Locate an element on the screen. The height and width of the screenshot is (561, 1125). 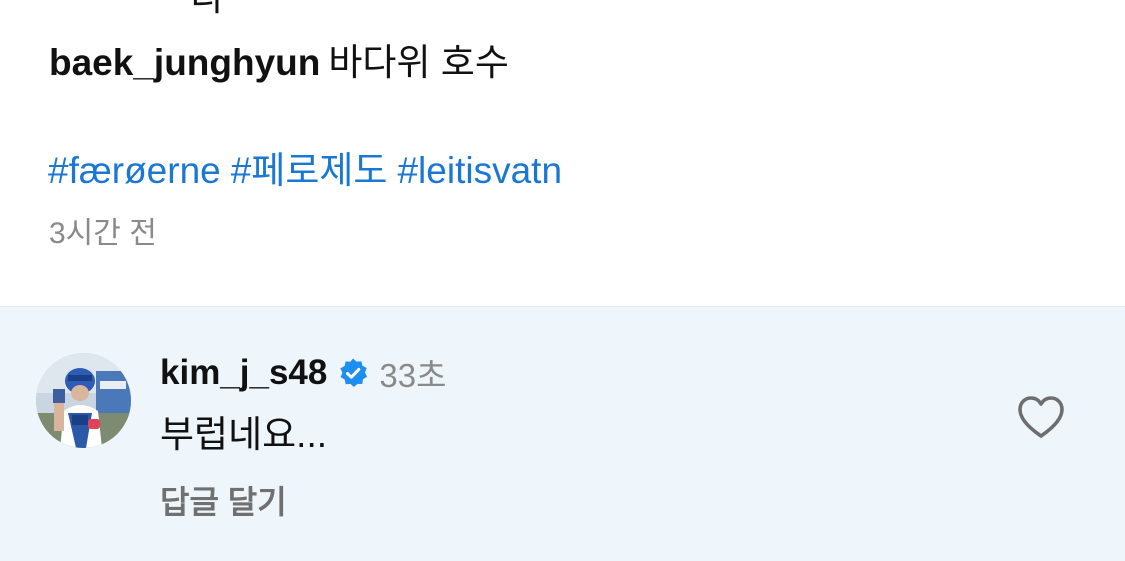
avatar is located at coordinates (83, 400).